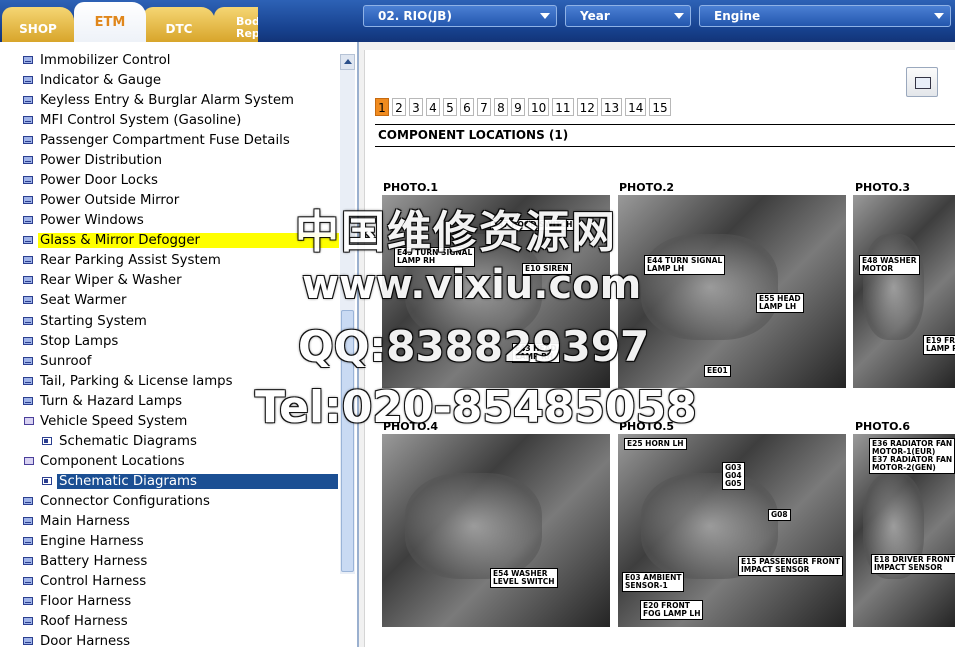  Describe the element at coordinates (112, 461) in the screenshot. I see `tree-item-label: Component Locations` at that location.